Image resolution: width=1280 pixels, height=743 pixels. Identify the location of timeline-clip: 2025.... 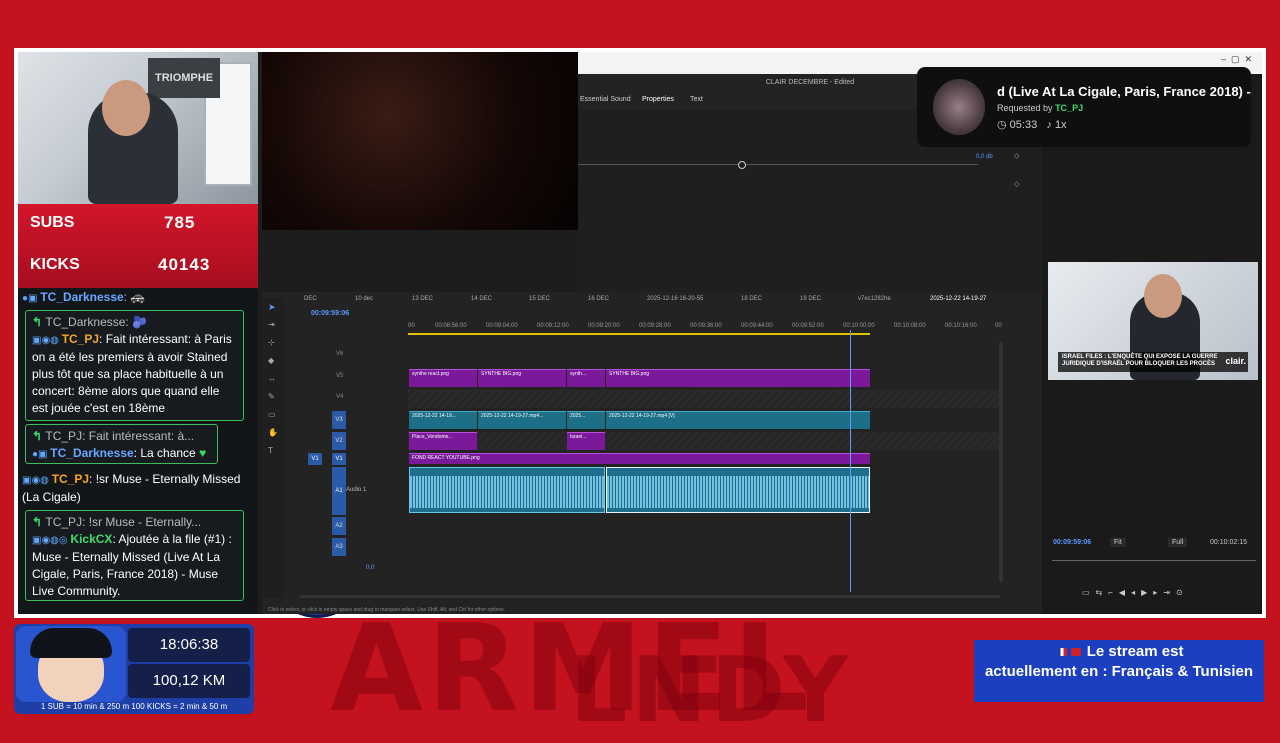
(586, 420).